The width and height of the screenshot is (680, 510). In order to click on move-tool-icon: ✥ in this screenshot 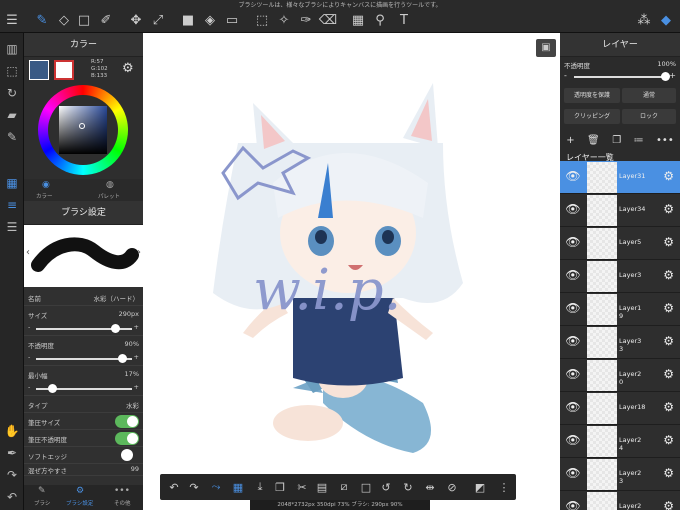, I will do `click(136, 20)`.